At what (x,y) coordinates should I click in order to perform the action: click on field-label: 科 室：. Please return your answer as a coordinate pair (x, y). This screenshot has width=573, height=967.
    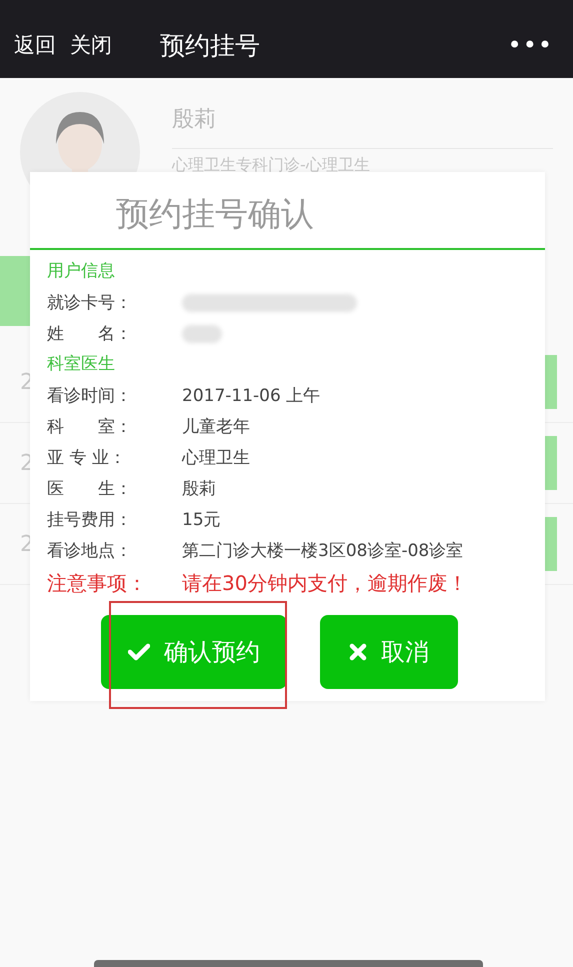
    Looking at the image, I should click on (90, 427).